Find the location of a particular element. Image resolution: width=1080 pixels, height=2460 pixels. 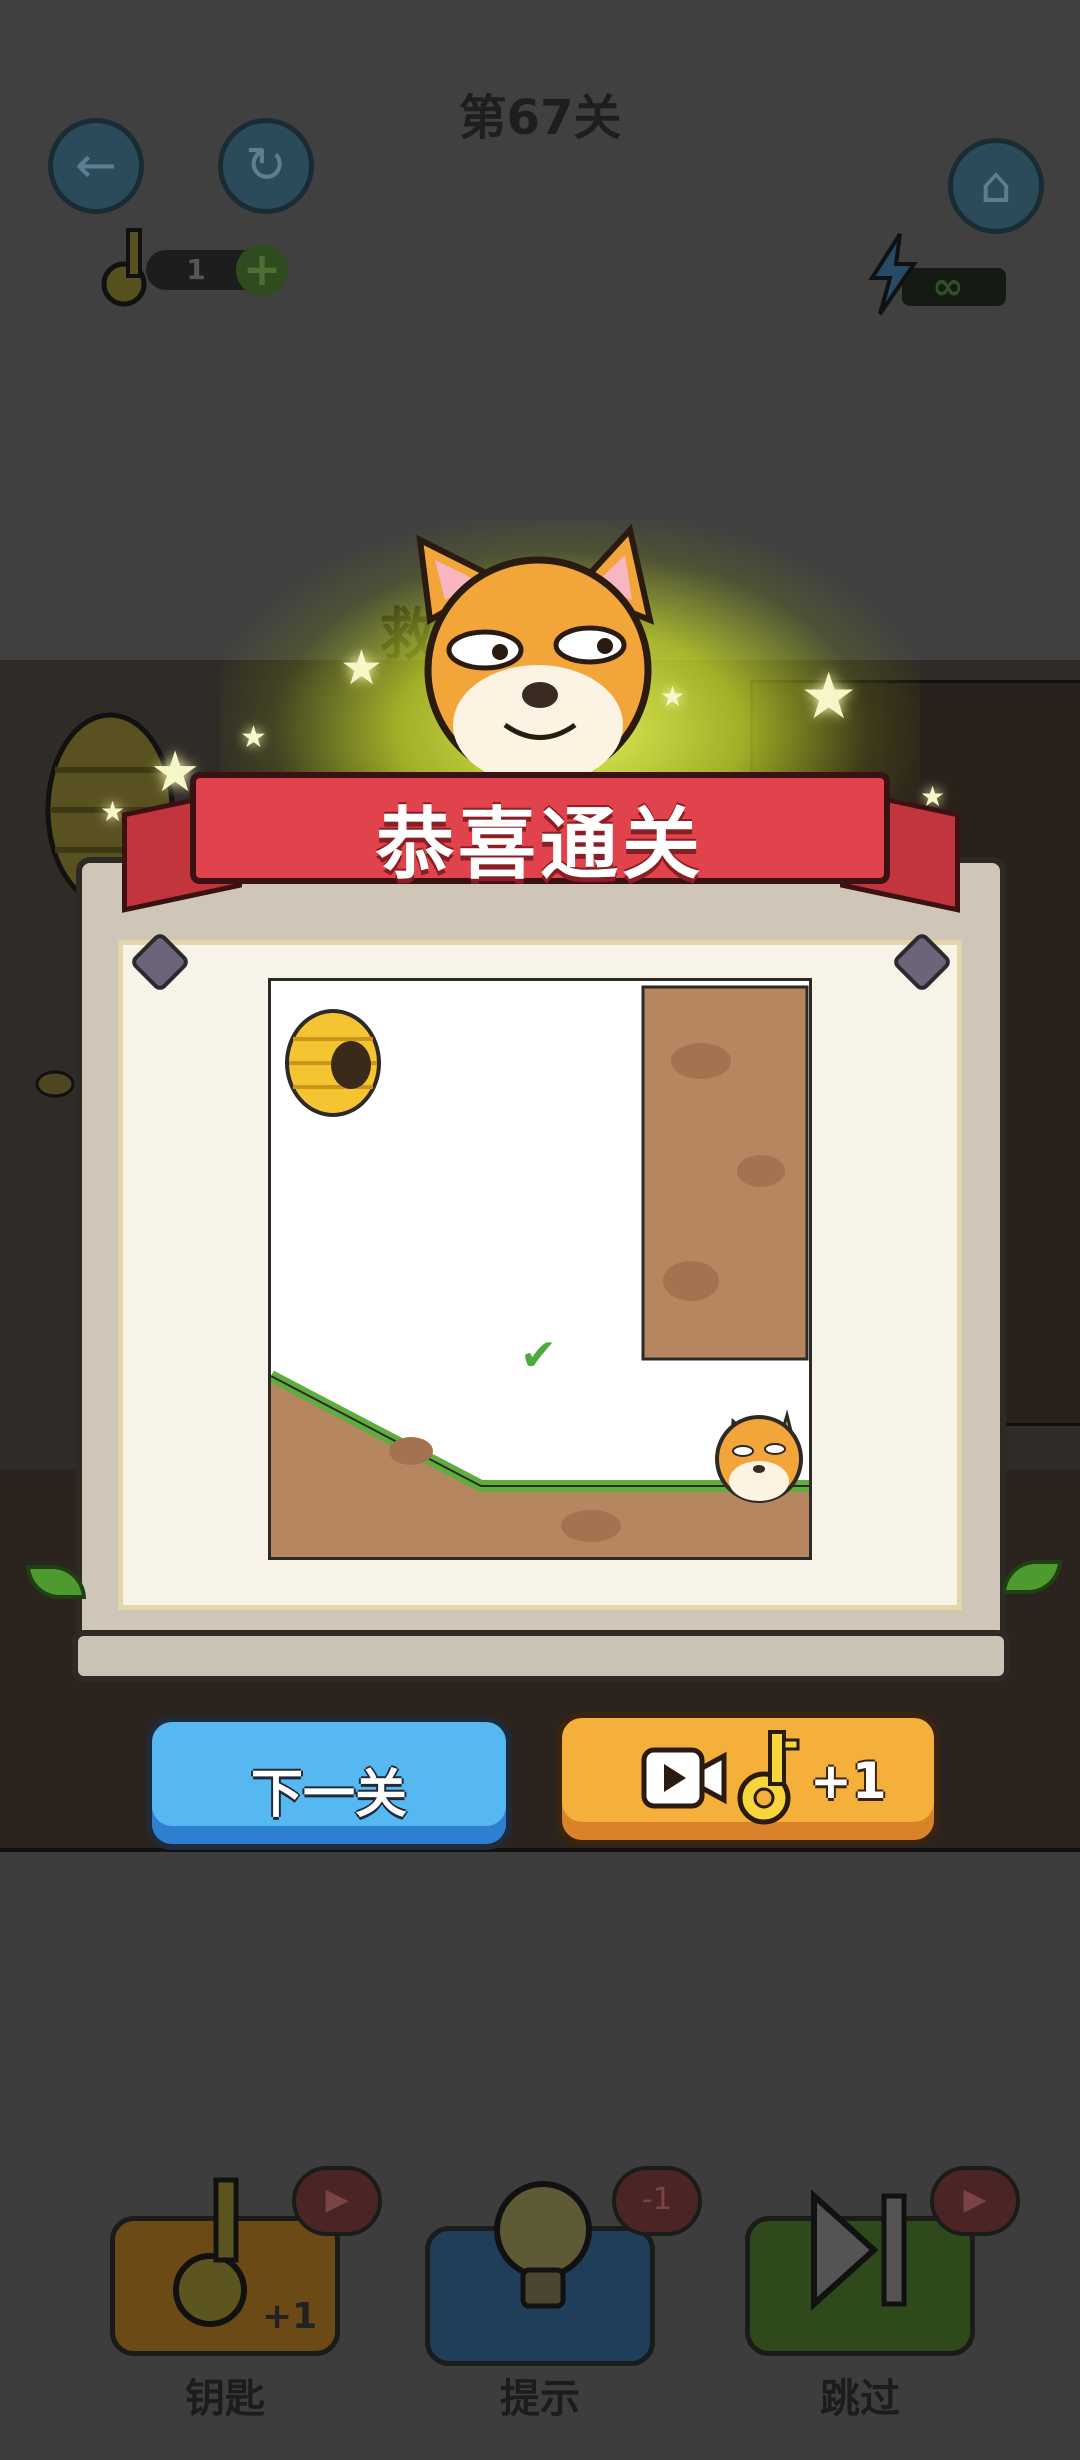

home-icon: ⌂ is located at coordinates (996, 185).